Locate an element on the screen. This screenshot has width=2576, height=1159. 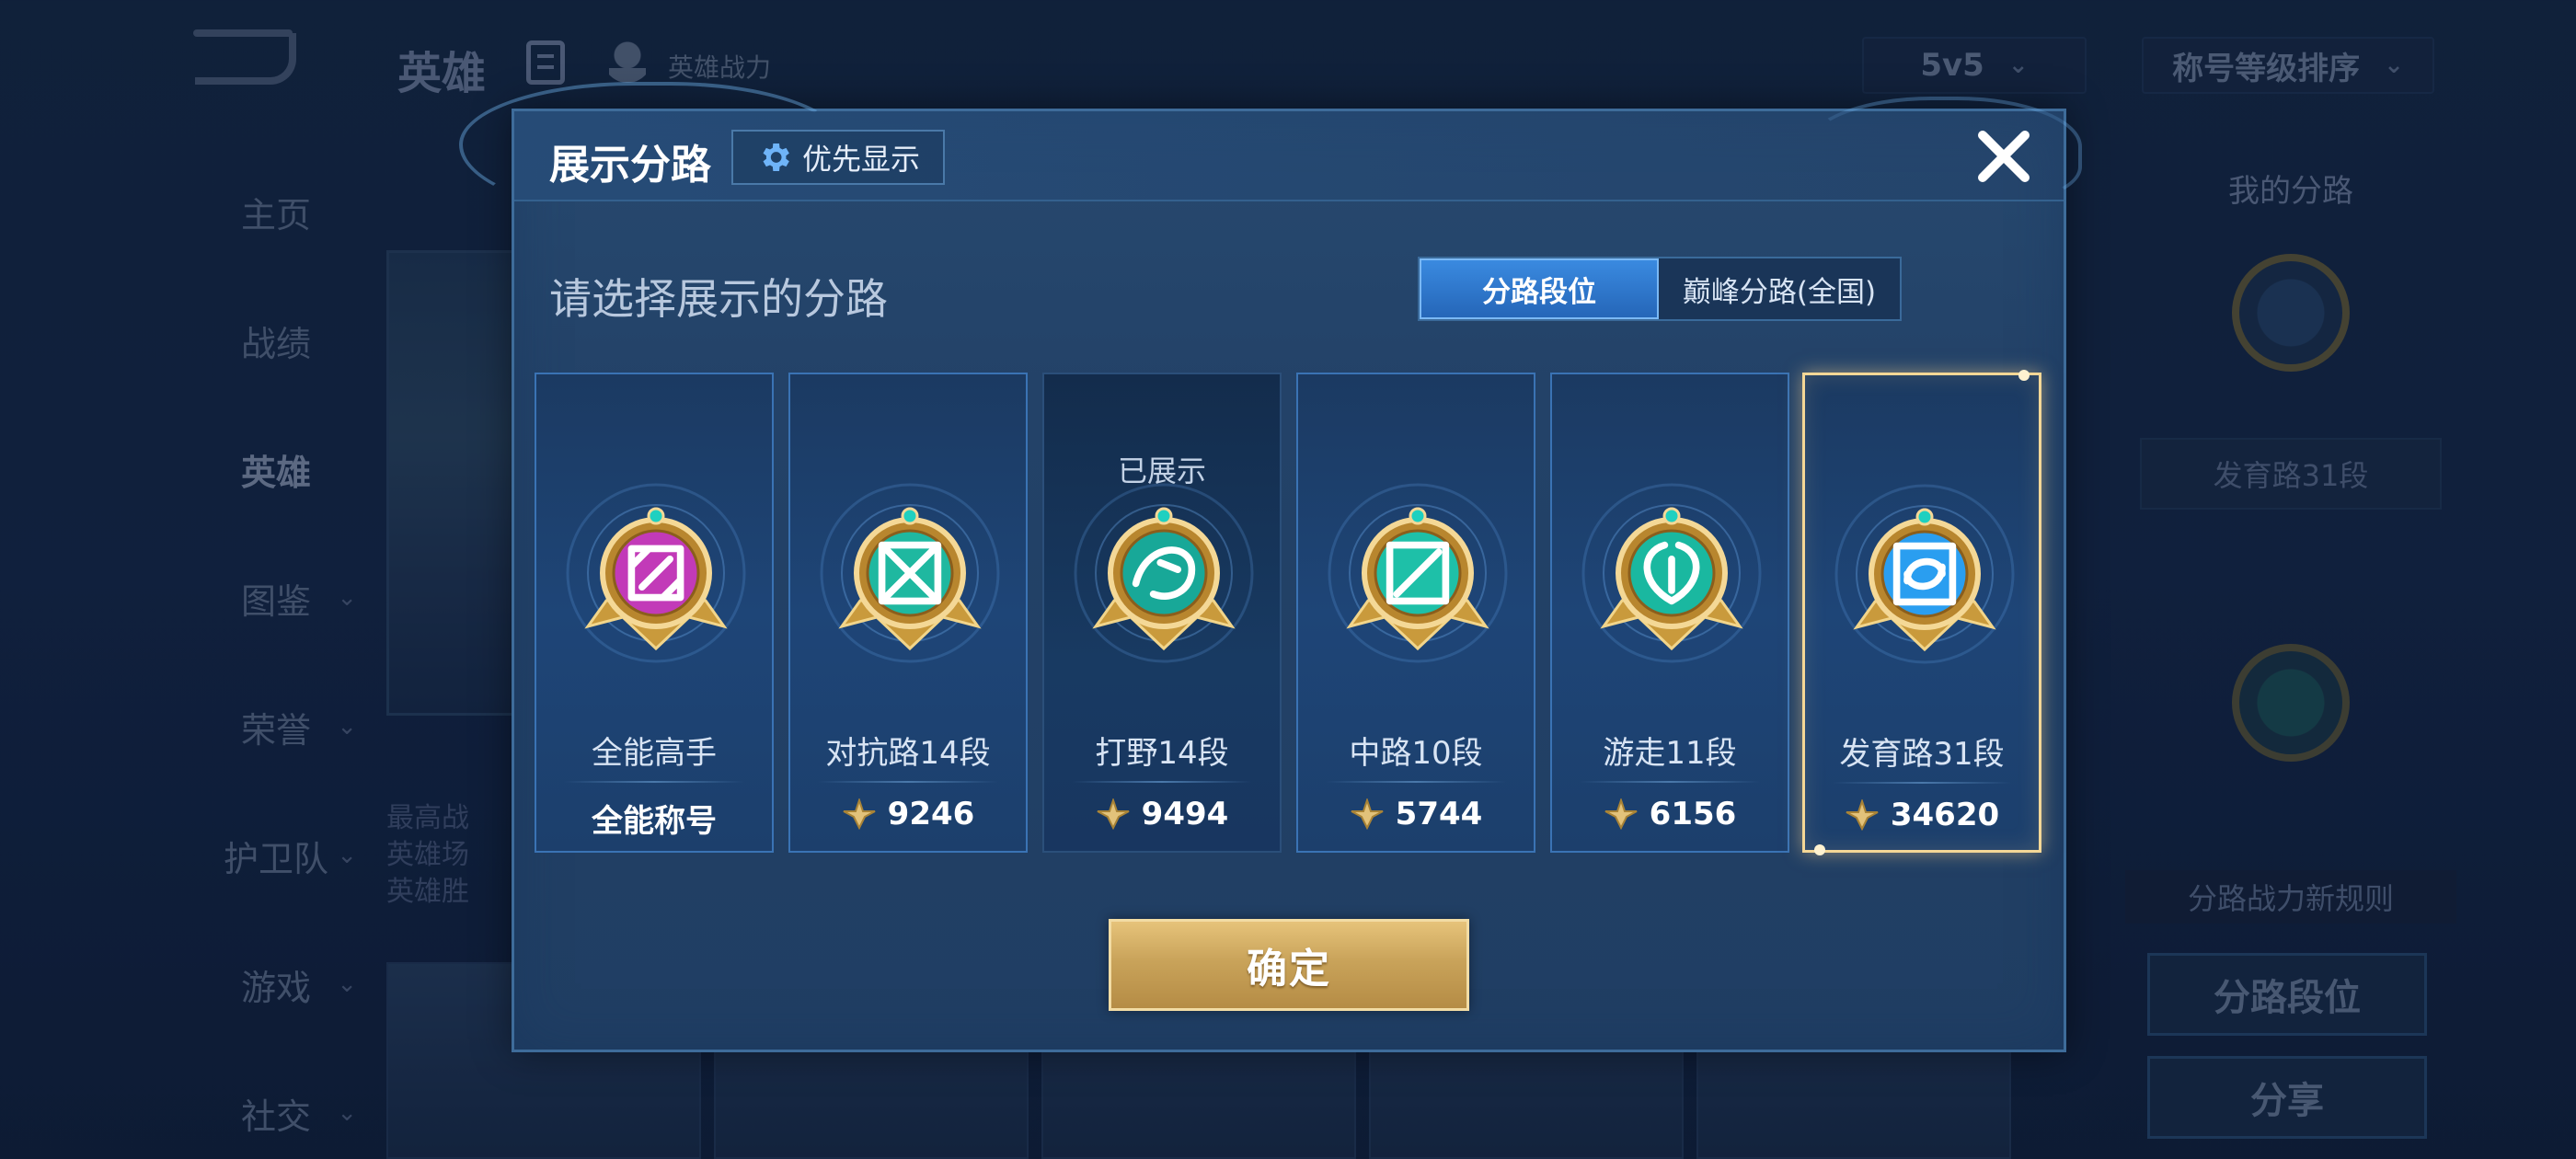
lane-power: 全能称号 is located at coordinates (654, 818).